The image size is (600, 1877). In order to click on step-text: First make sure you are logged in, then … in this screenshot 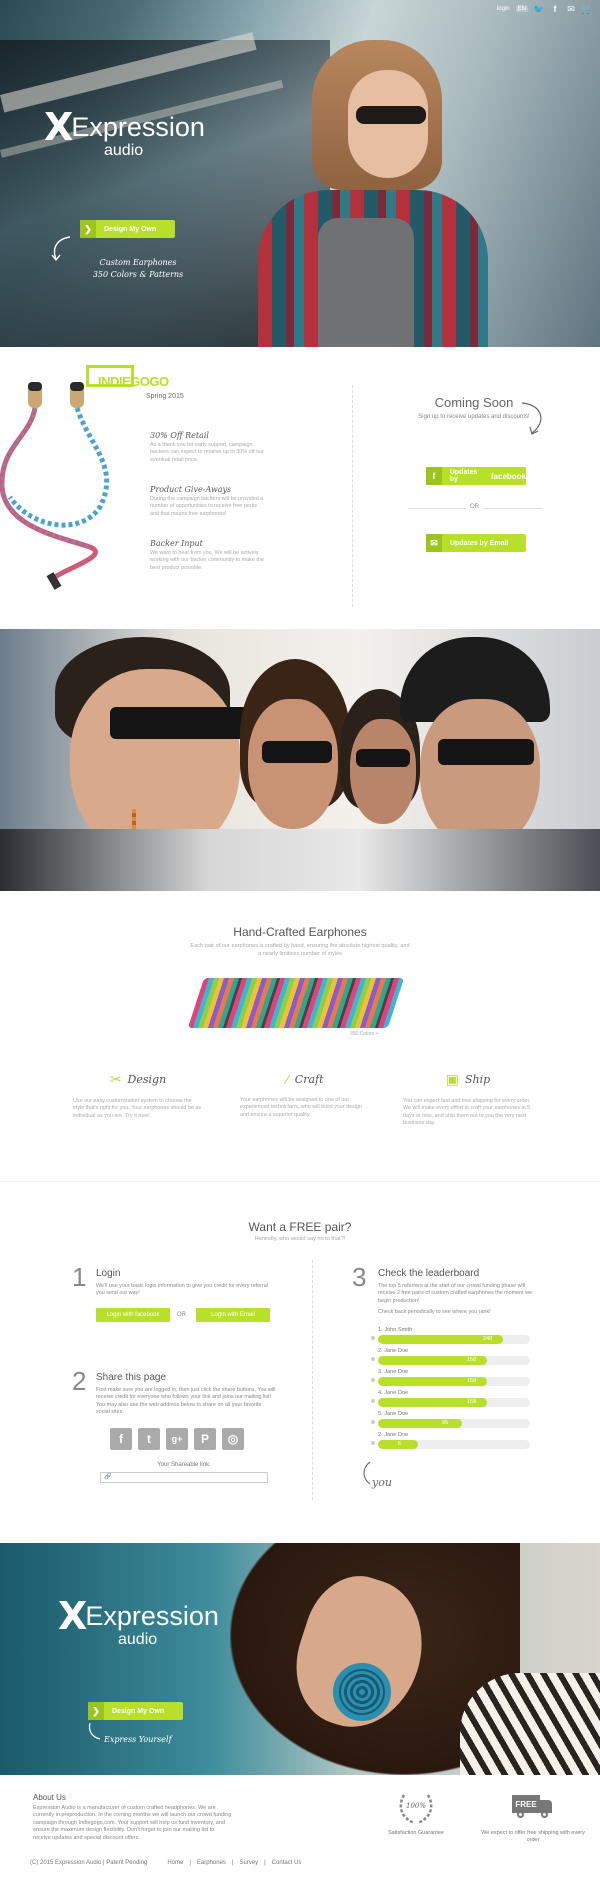, I will do `click(186, 1401)`.